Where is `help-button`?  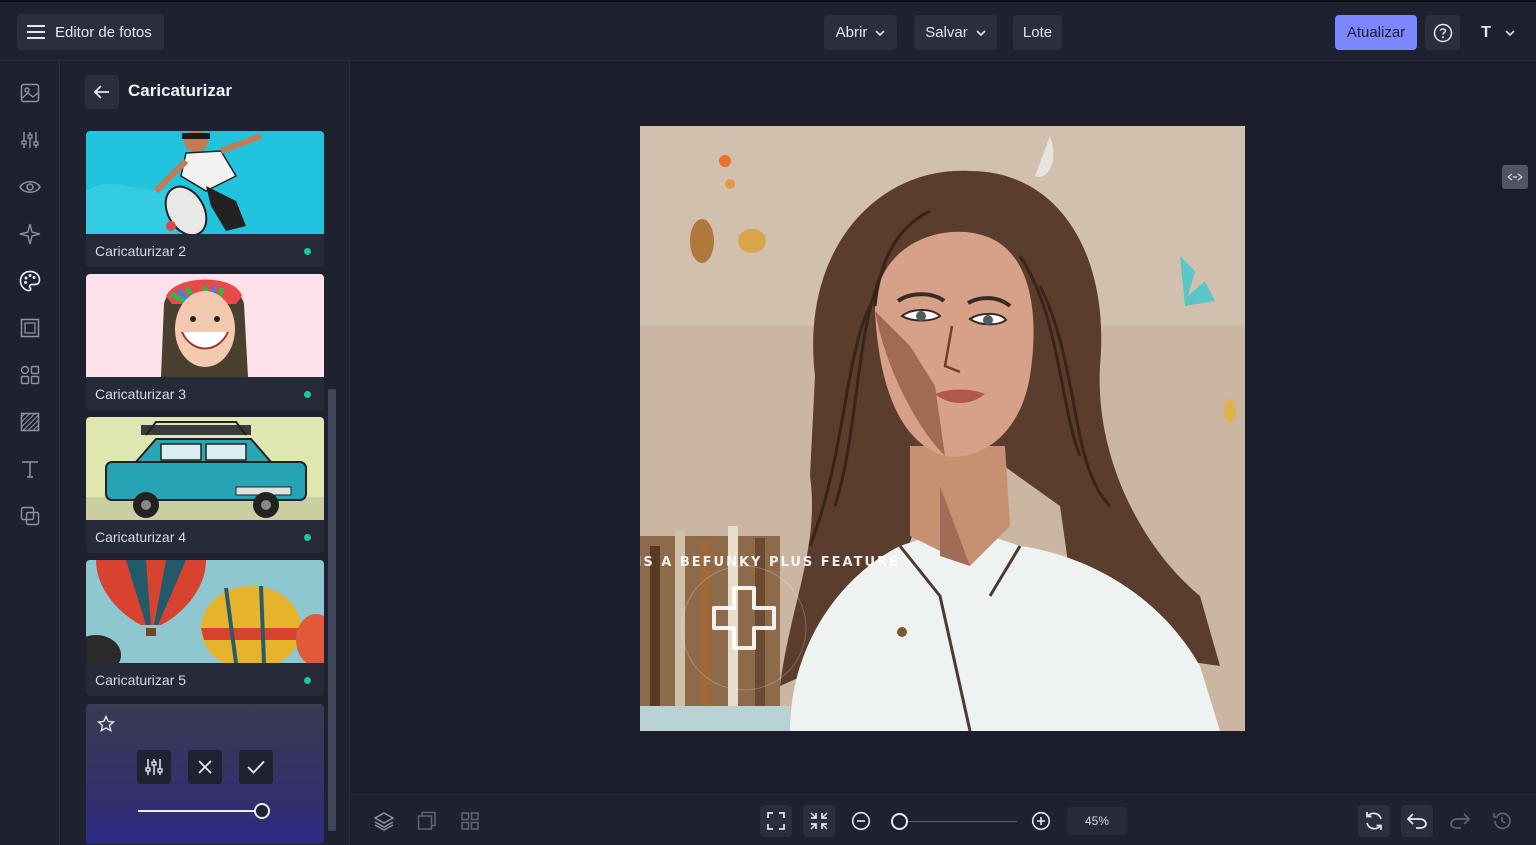
help-button is located at coordinates (1442, 32).